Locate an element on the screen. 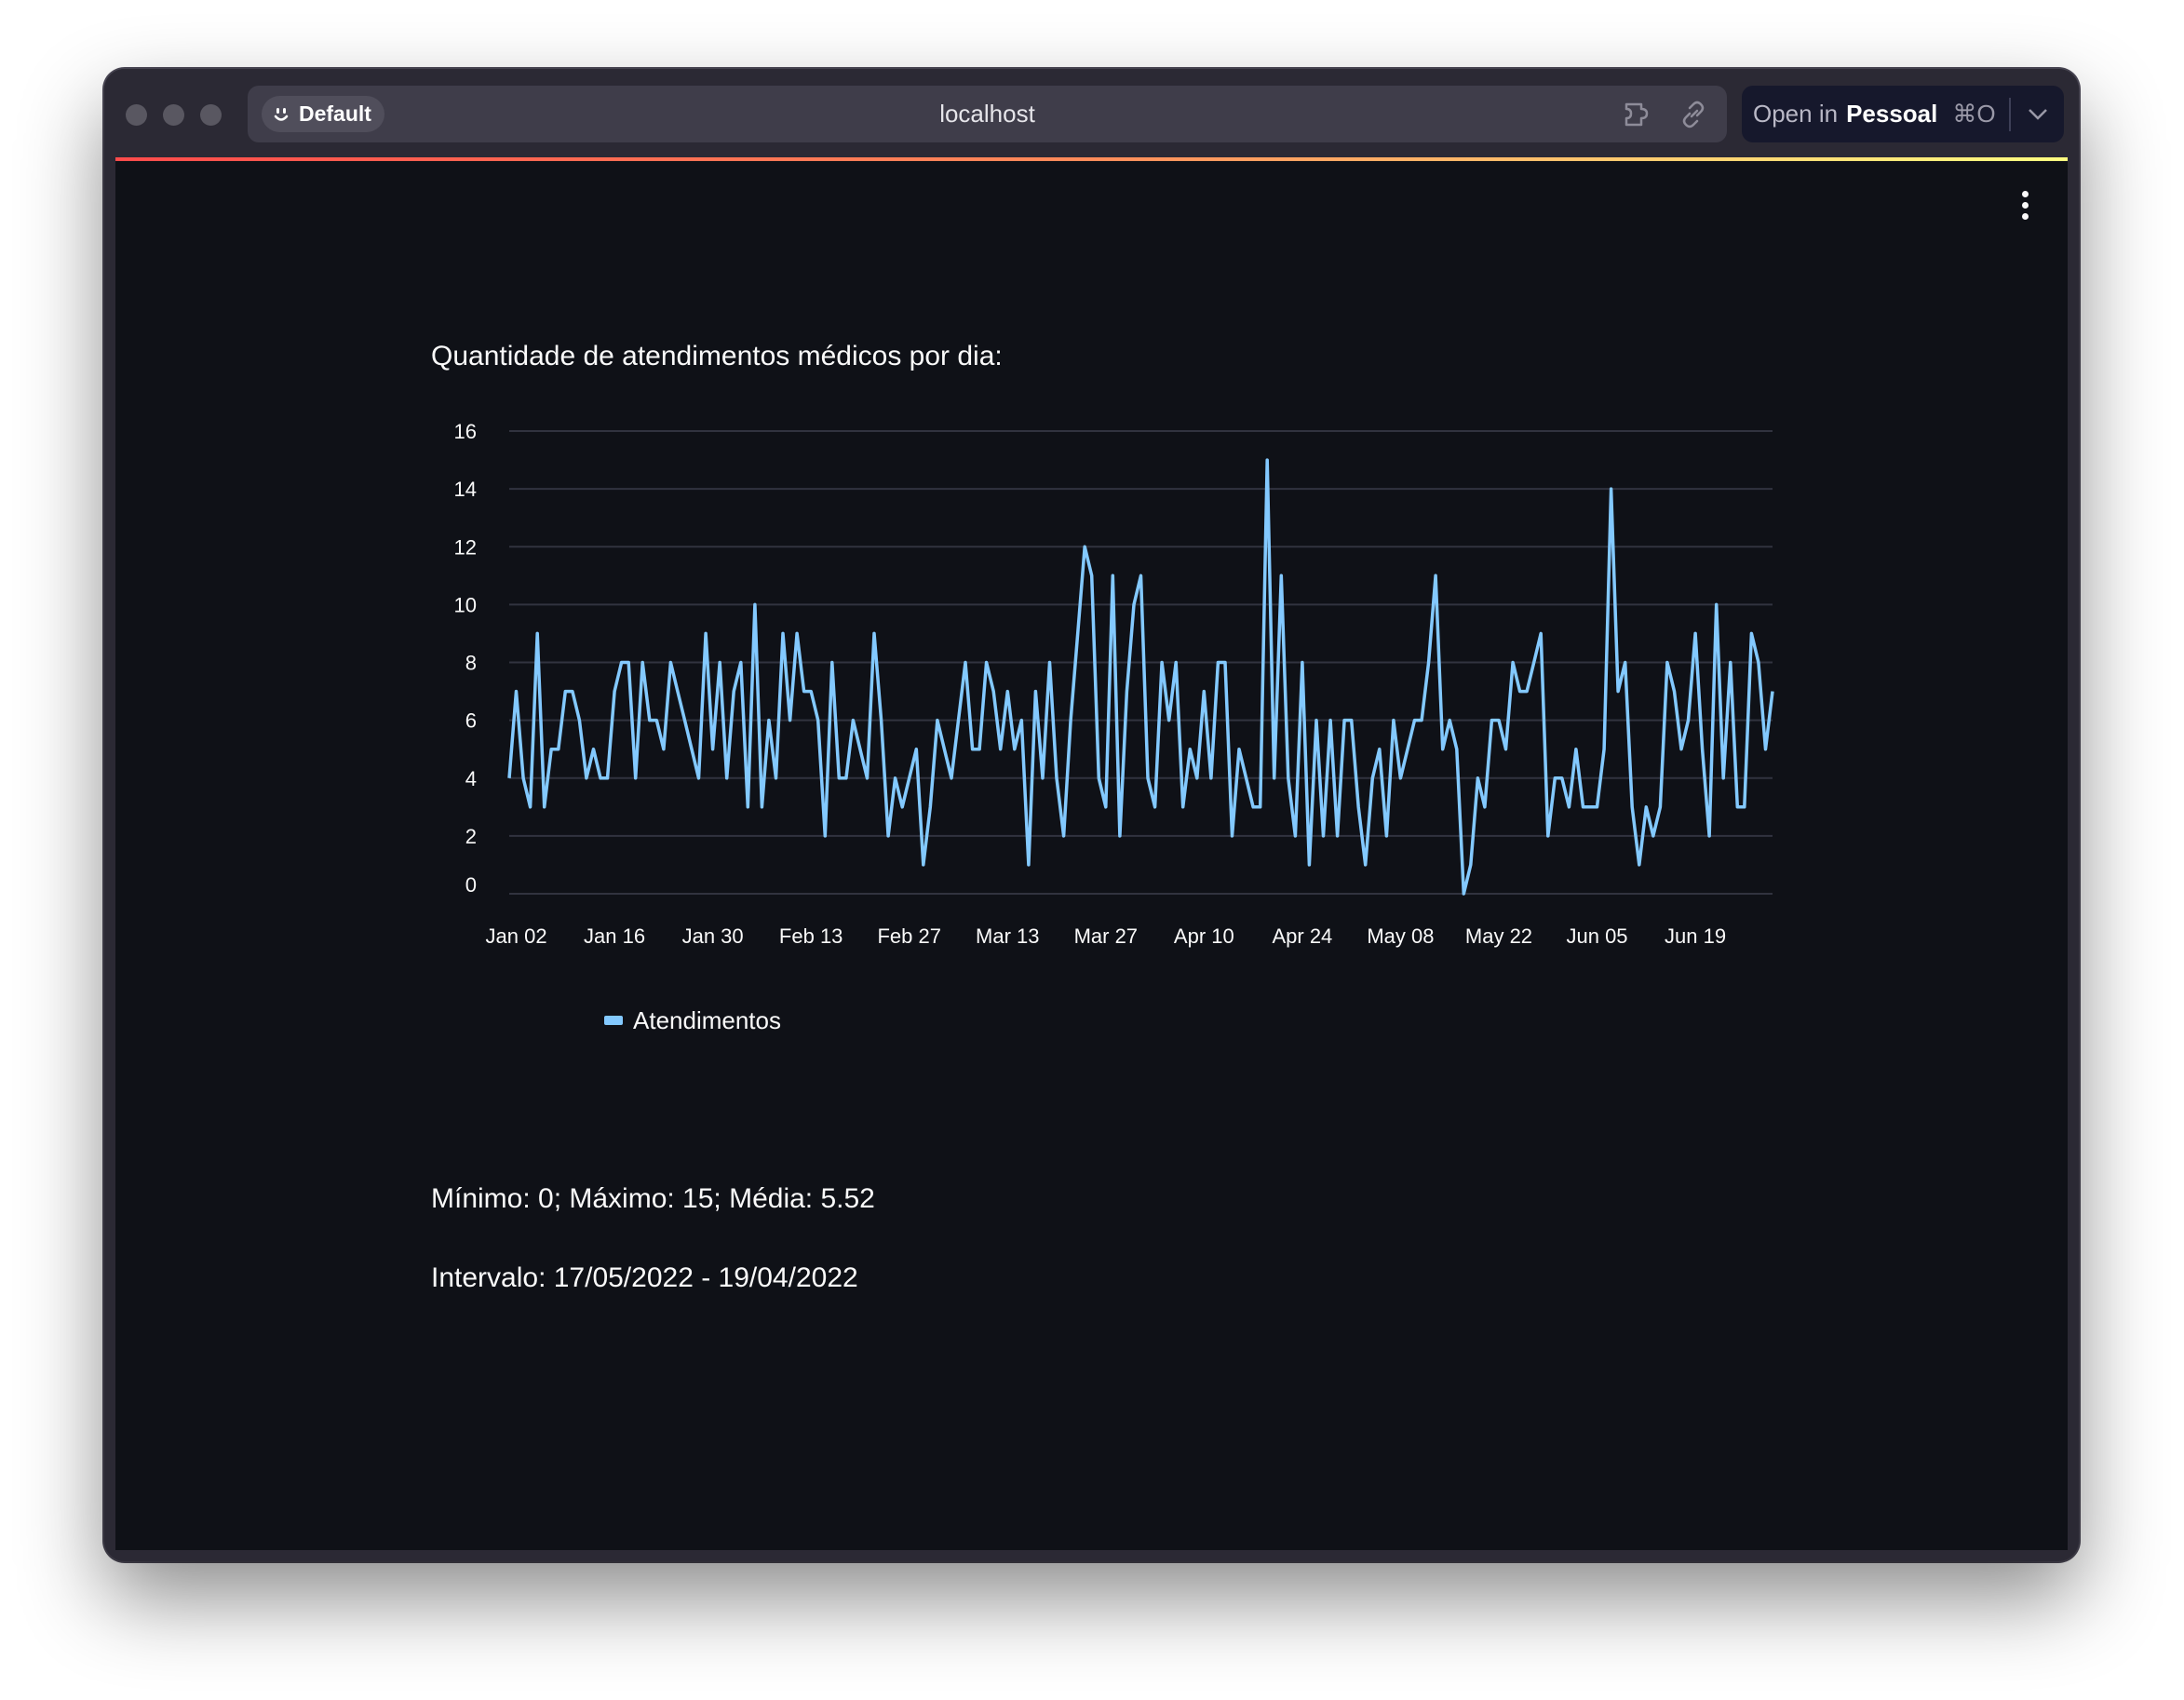 Image resolution: width=2184 pixels, height=1700 pixels. open-in-shortcut: ⌘O is located at coordinates (1974, 114).